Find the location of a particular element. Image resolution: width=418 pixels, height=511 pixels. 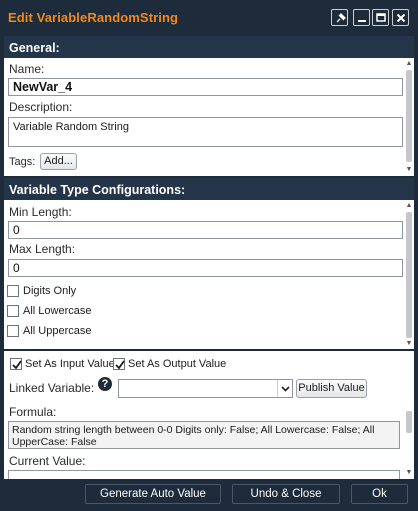

digits-only-checkbox is located at coordinates (13, 291).